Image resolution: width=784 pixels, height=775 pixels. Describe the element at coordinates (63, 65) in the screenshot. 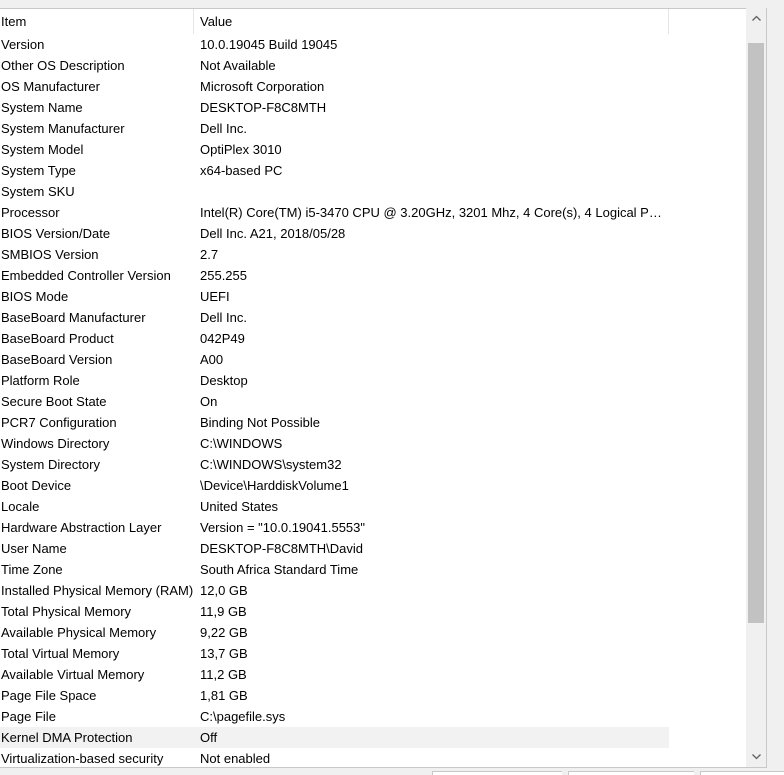

I see `row-item-cell: Other OS Description` at that location.